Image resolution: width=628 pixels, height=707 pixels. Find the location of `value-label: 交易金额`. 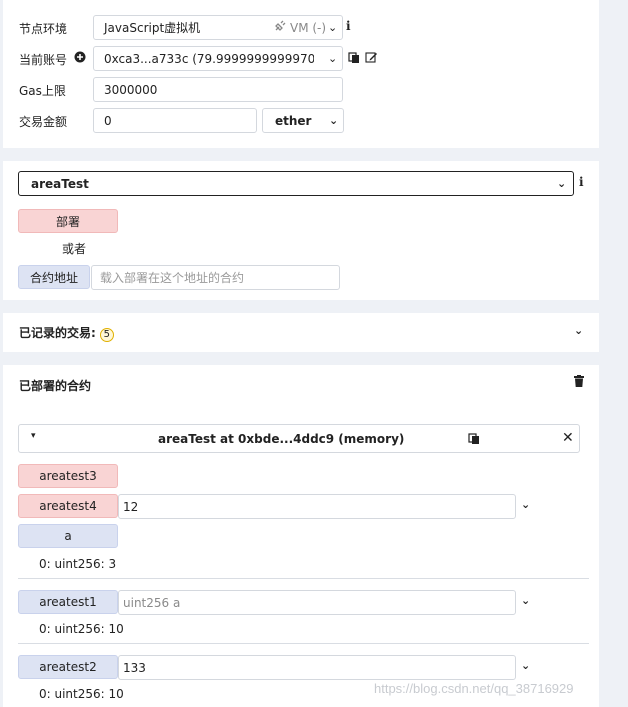

value-label: 交易金额 is located at coordinates (43, 122).